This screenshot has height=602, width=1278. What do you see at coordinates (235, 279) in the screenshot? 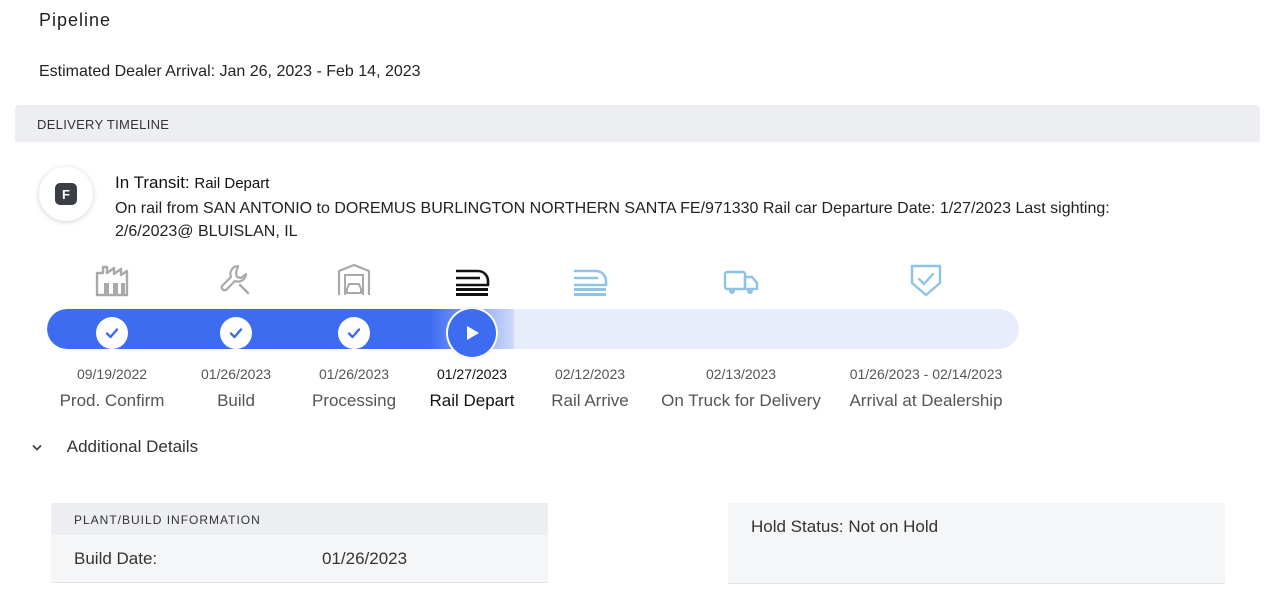
I see `wrench-icon` at bounding box center [235, 279].